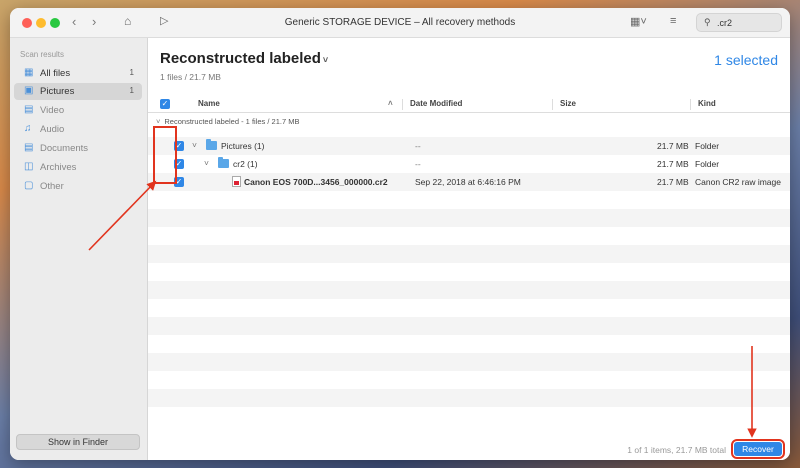 The image size is (800, 468). What do you see at coordinates (57, 91) in the screenshot?
I see `sidebar-item-label: Pictures` at bounding box center [57, 91].